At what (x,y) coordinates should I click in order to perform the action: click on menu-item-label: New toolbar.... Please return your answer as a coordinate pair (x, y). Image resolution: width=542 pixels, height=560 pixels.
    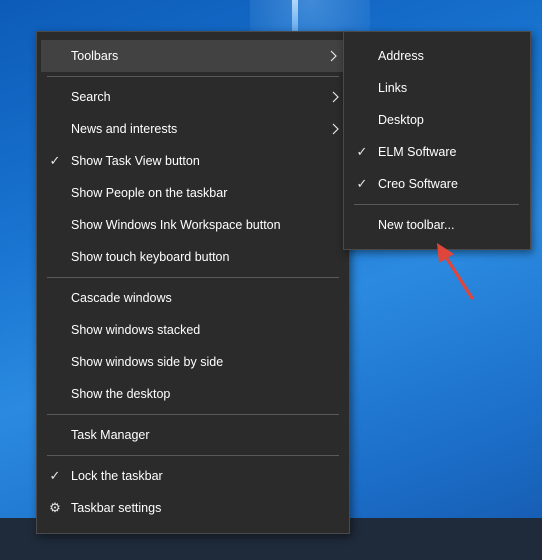
    Looking at the image, I should click on (416, 225).